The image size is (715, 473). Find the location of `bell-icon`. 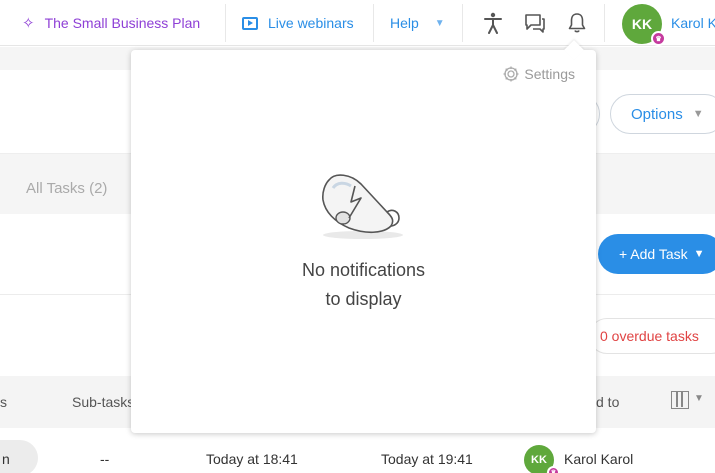

bell-icon is located at coordinates (577, 23).